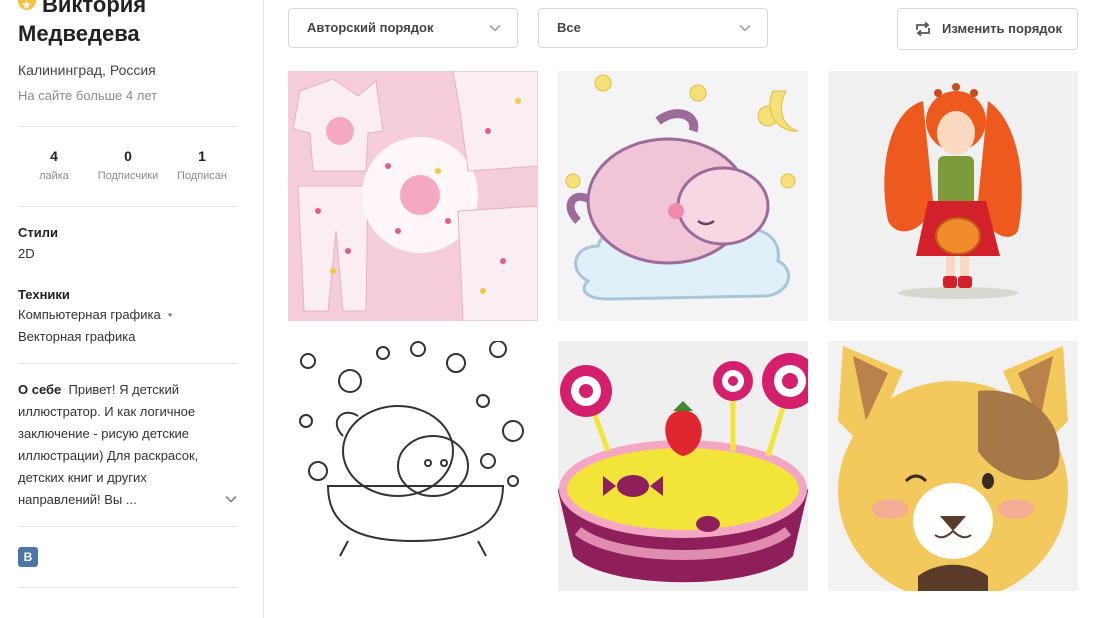  What do you see at coordinates (40, 389) in the screenshot?
I see `about-title: О себе` at bounding box center [40, 389].